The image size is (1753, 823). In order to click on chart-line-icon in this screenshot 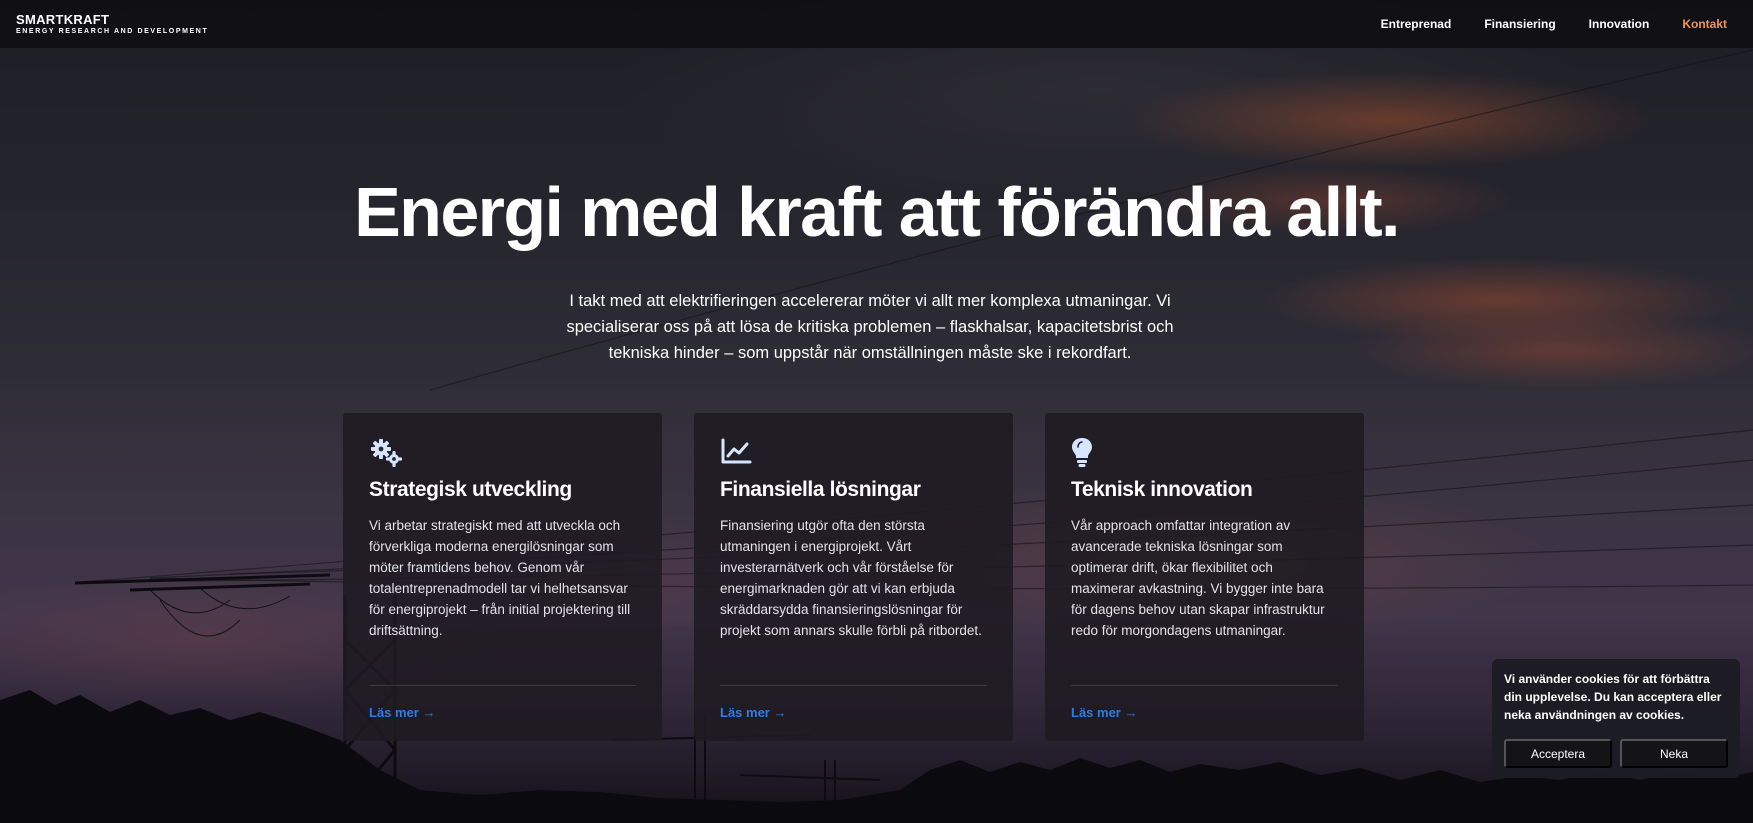, I will do `click(738, 453)`.